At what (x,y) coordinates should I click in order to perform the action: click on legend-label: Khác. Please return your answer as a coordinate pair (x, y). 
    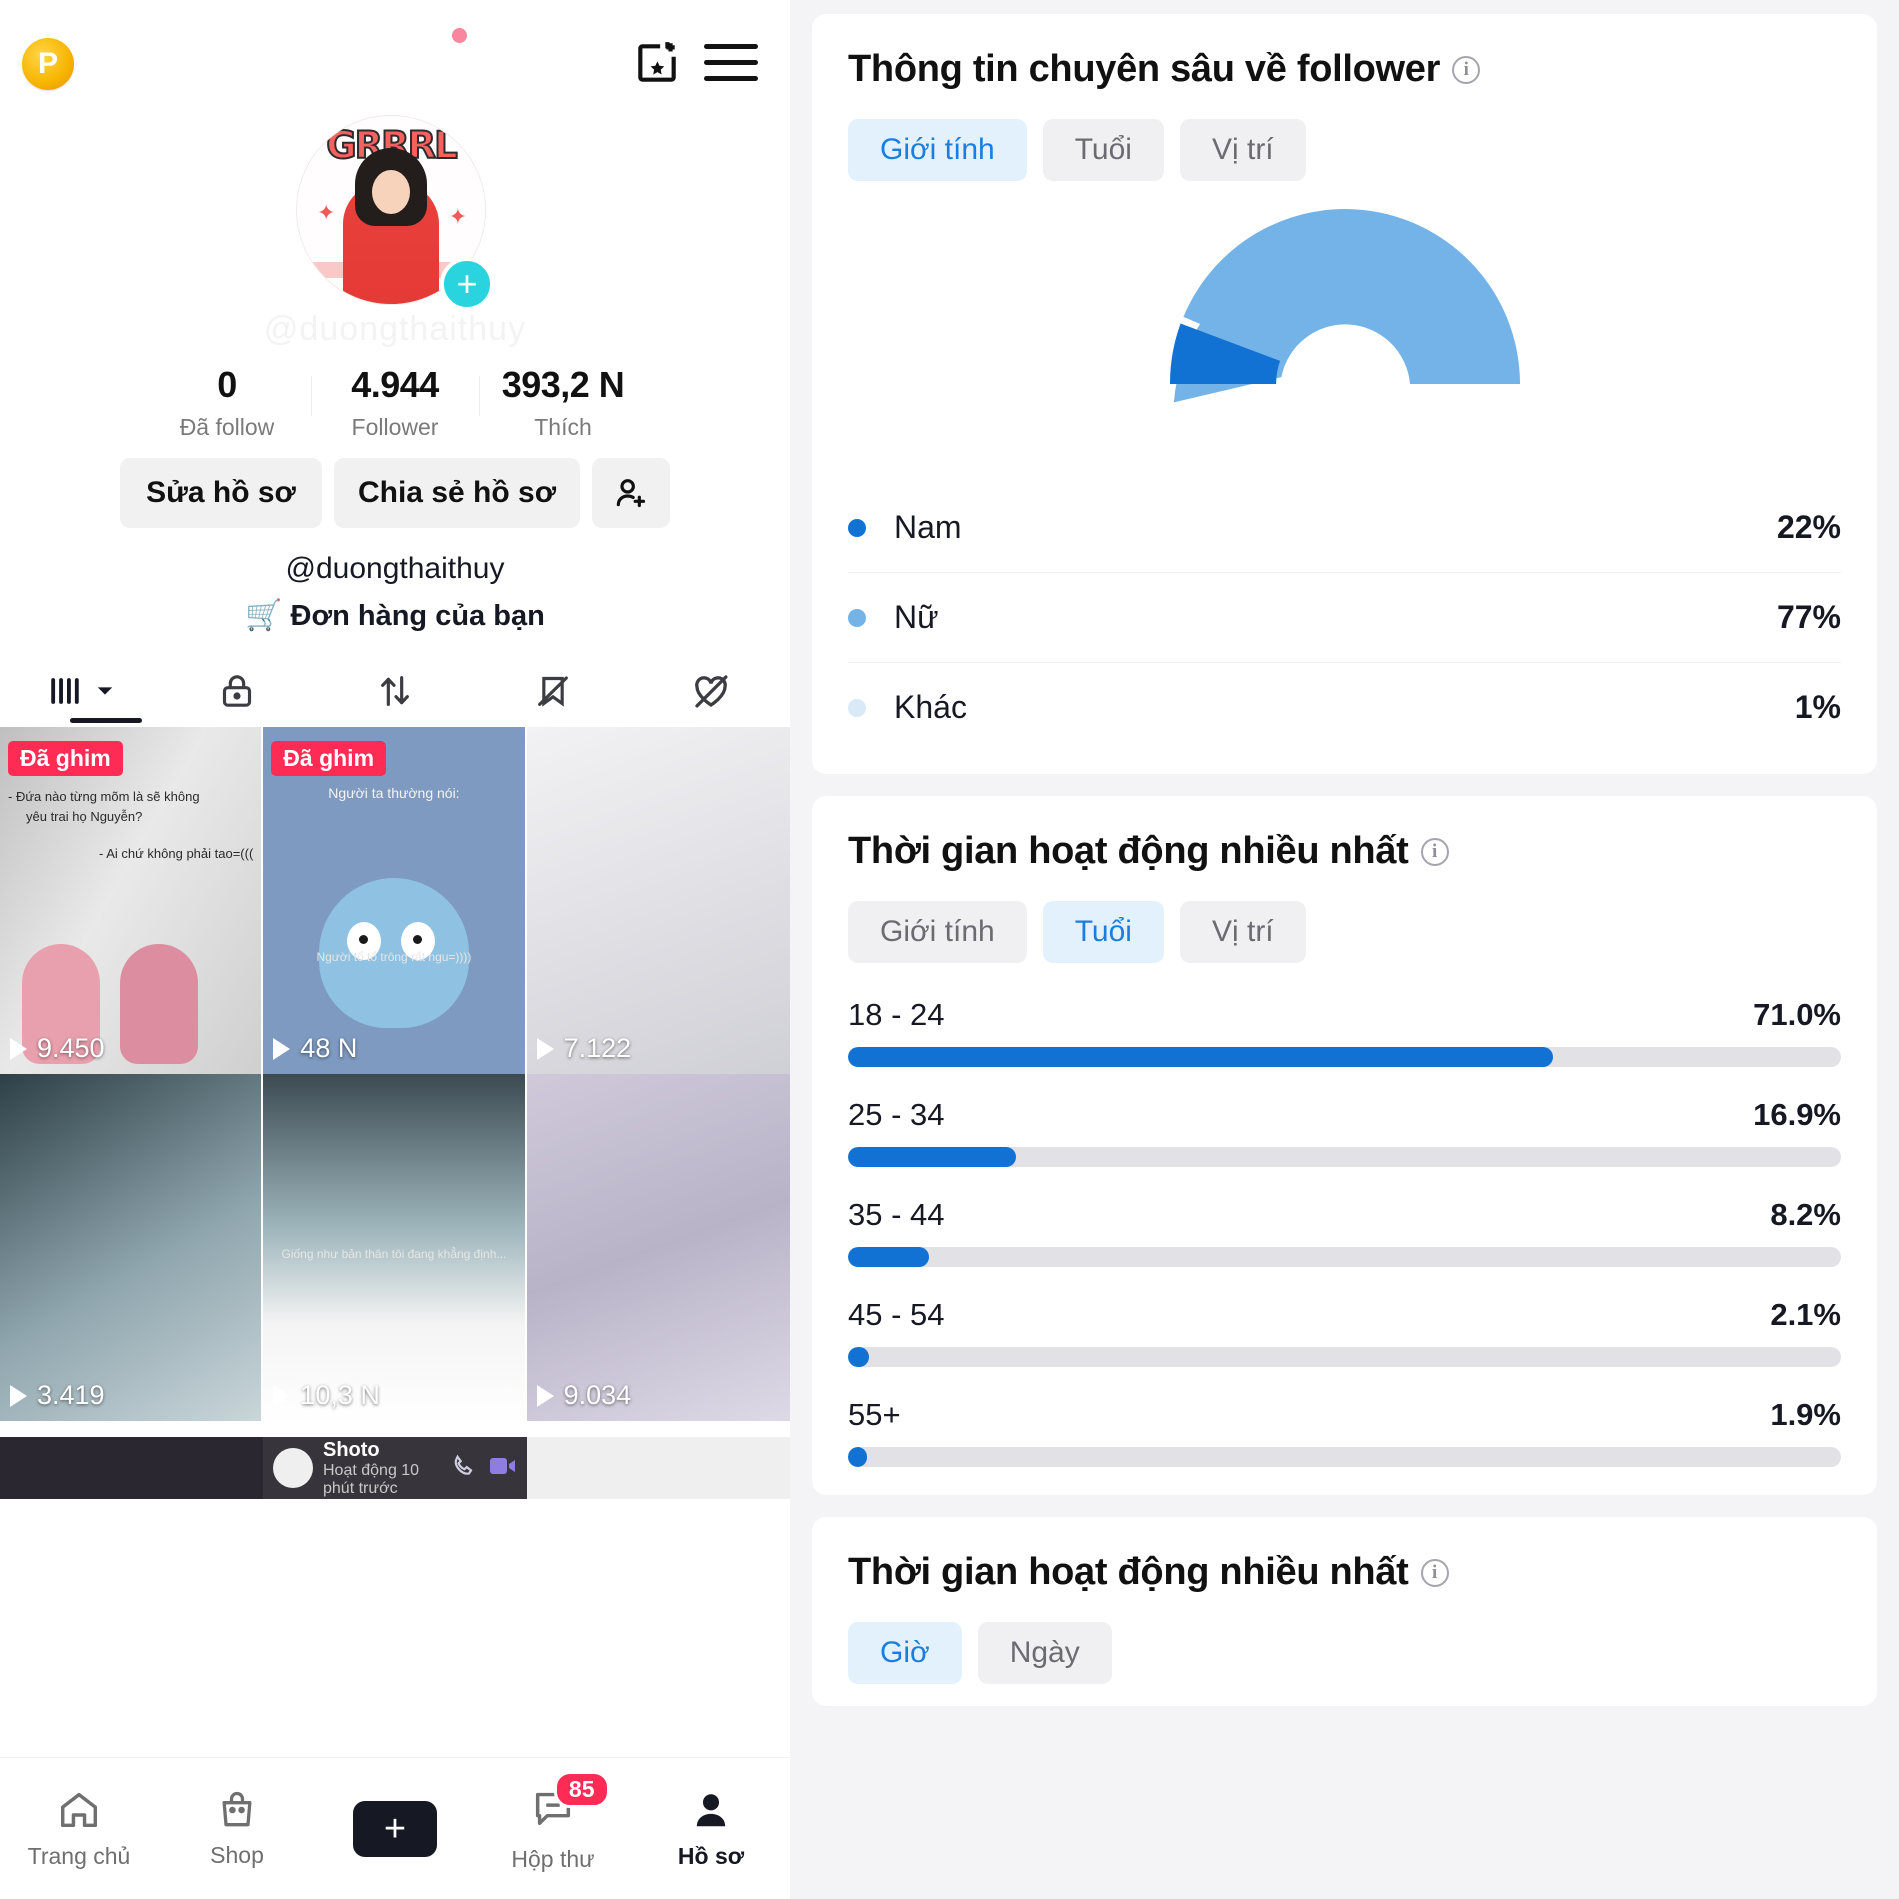
    Looking at the image, I should click on (930, 707).